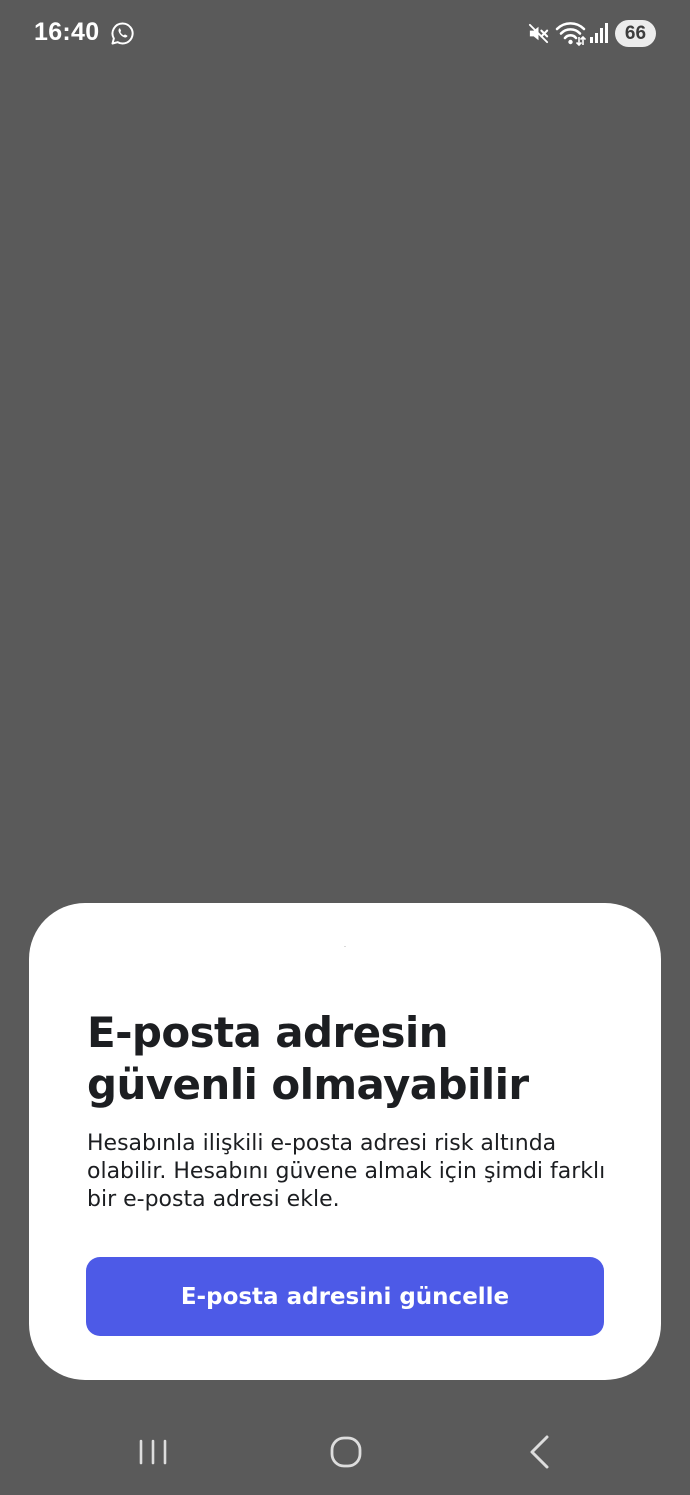 Image resolution: width=690 pixels, height=1495 pixels. I want to click on status-time: 16:40, so click(67, 32).